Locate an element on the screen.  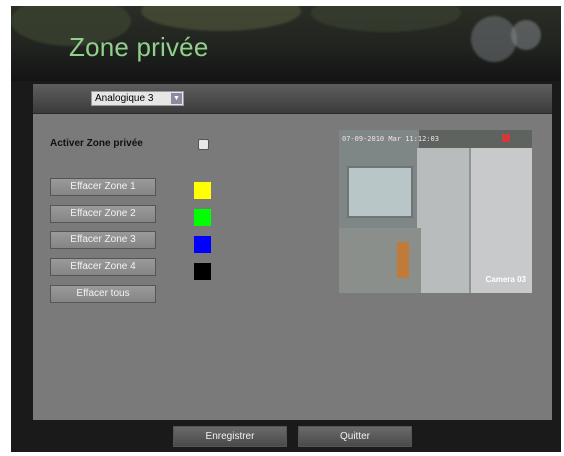
clear-zone-1-button: Effacer Zone 1 is located at coordinates (103, 187).